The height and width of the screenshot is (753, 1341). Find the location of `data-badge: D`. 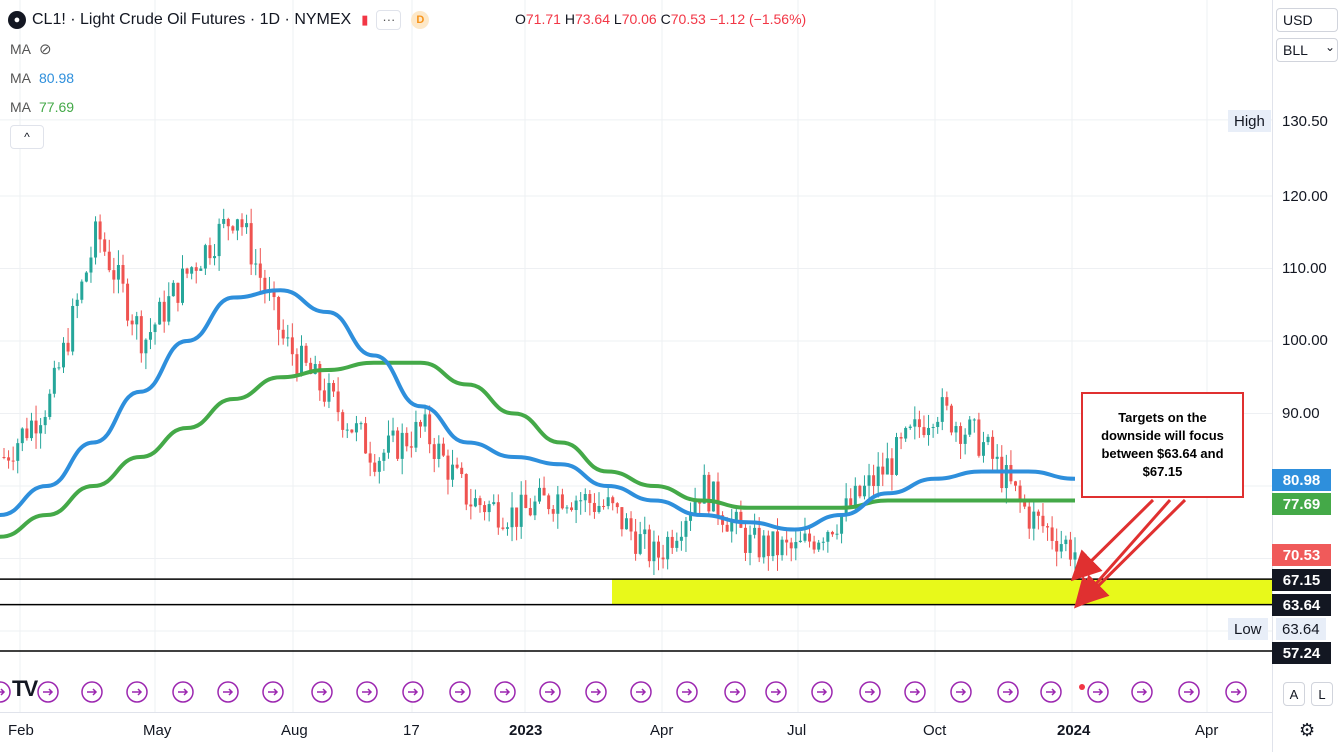

data-badge: D is located at coordinates (420, 20).